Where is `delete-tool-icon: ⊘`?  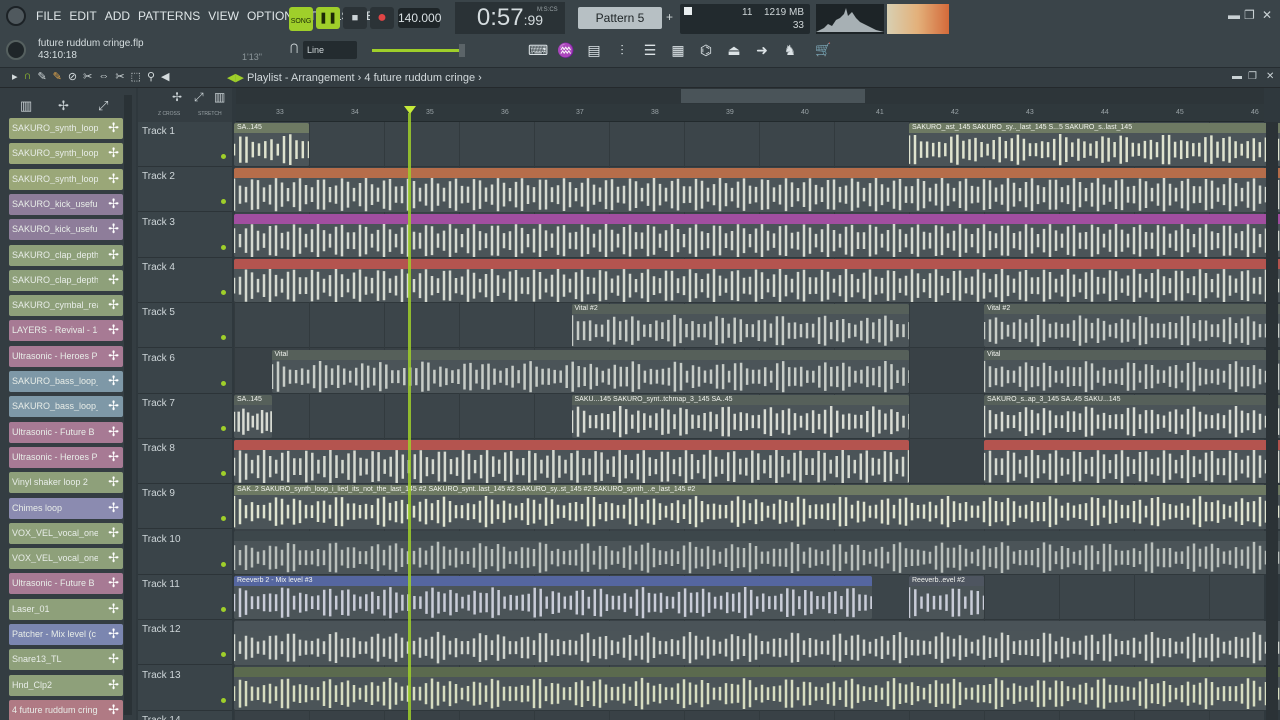 delete-tool-icon: ⊘ is located at coordinates (72, 76).